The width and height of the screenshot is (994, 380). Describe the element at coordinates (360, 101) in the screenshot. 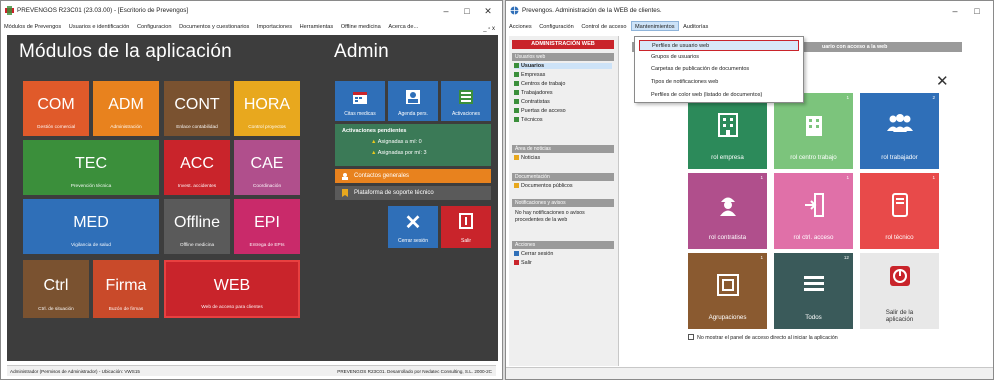

I see `tile-citas-medicas: Citas medicas` at that location.